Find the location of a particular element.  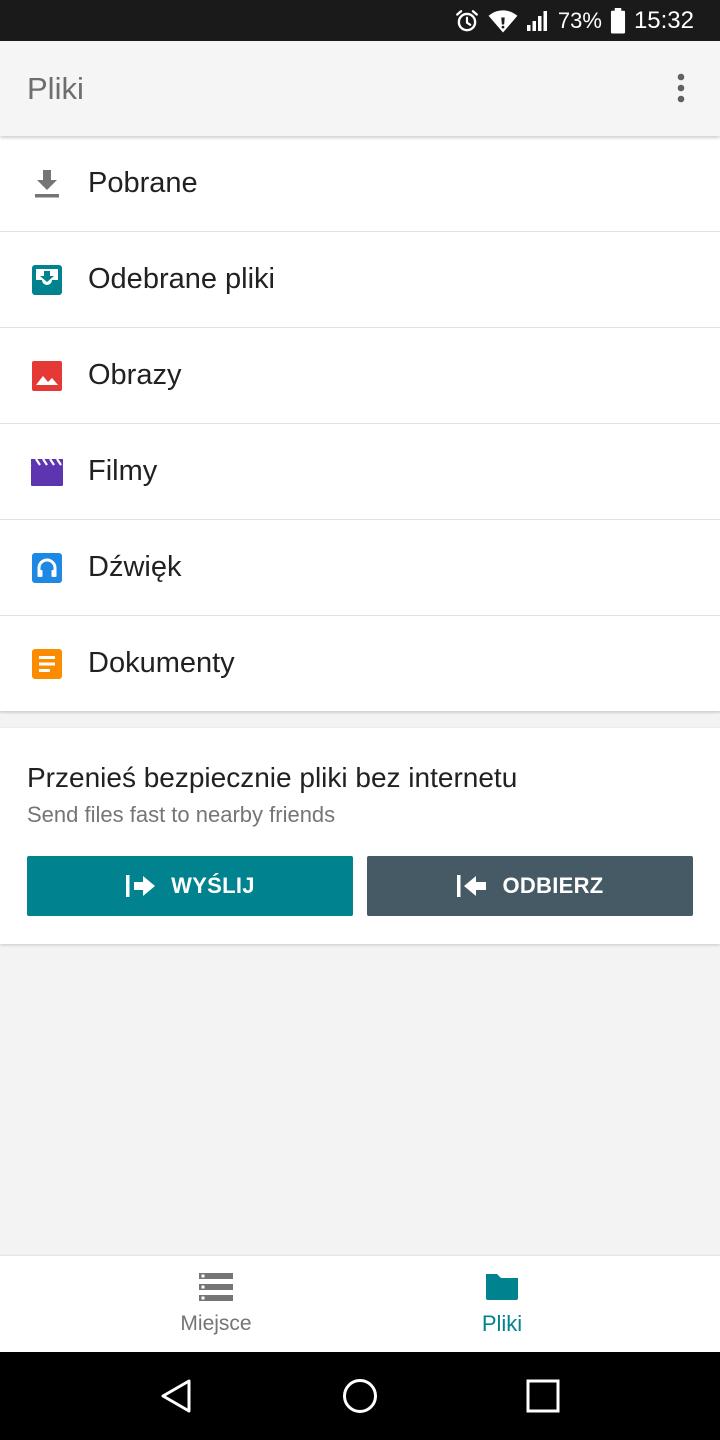

category-audio: Dźwięk is located at coordinates (360, 568).